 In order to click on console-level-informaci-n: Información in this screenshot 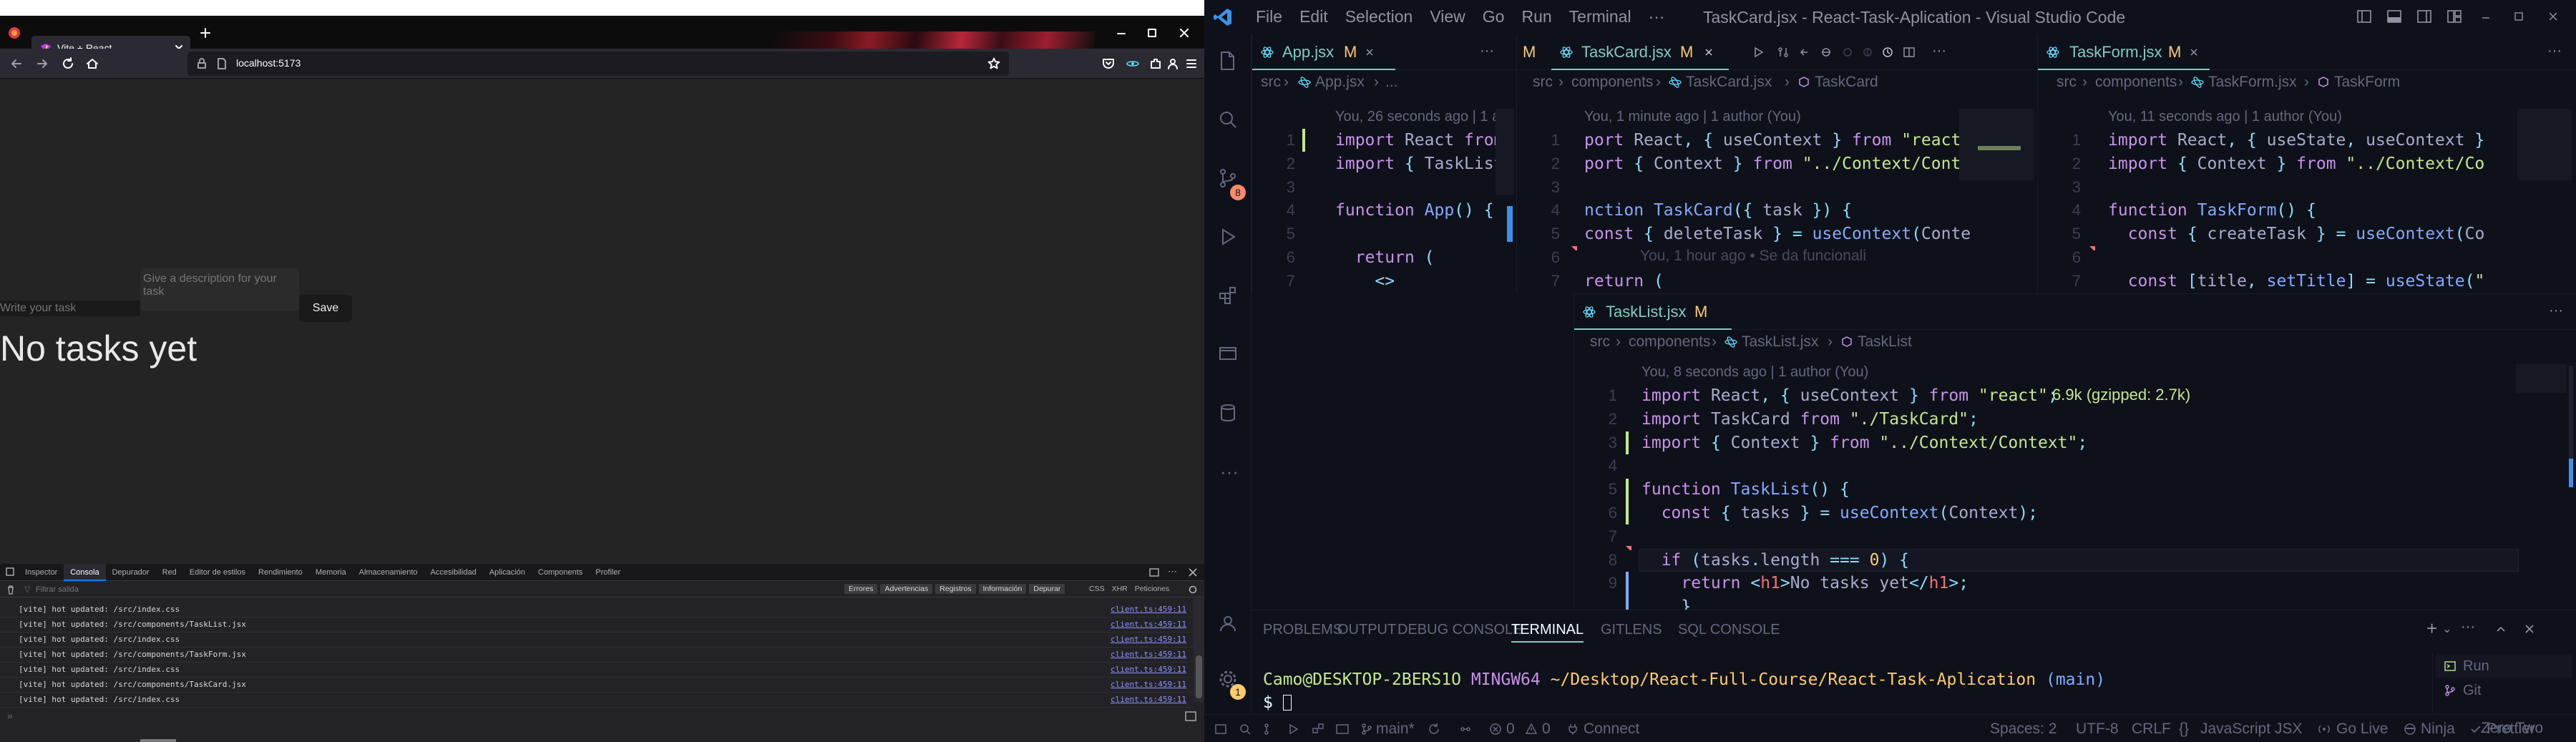, I will do `click(1002, 589)`.